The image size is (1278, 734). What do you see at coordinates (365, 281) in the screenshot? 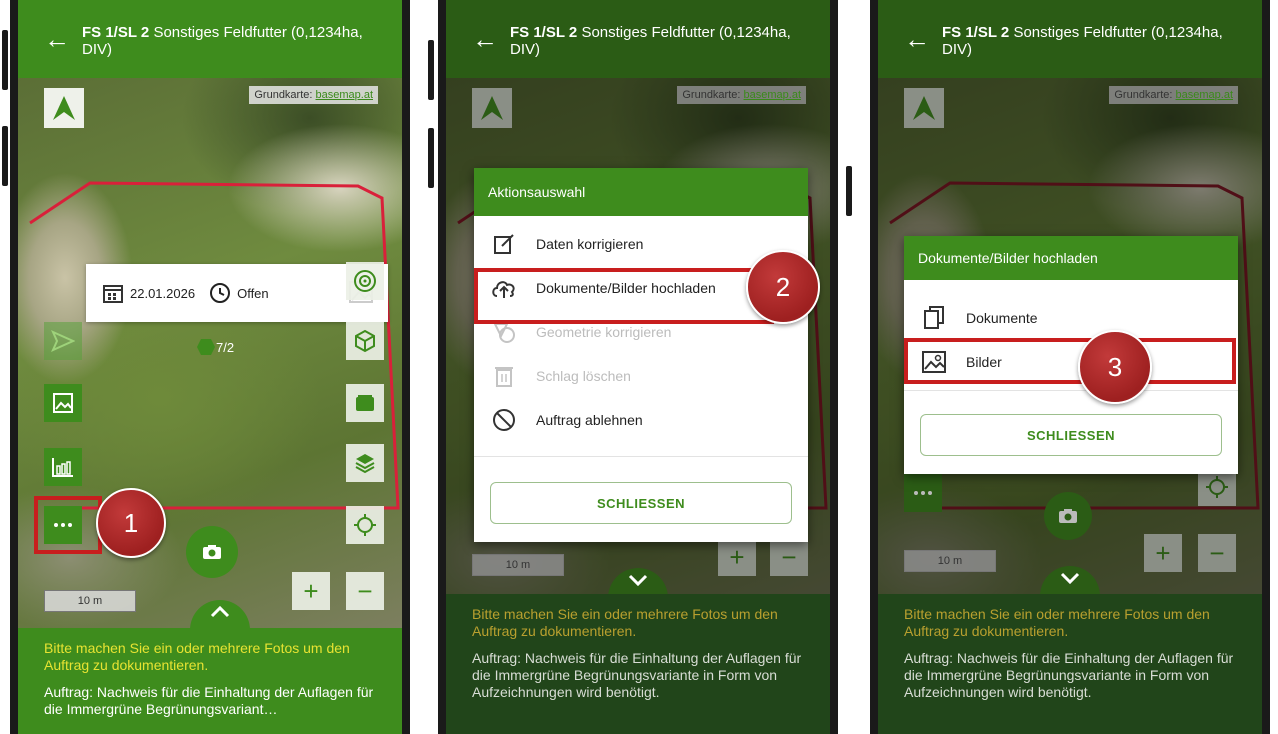
I see `location-target-button` at bounding box center [365, 281].